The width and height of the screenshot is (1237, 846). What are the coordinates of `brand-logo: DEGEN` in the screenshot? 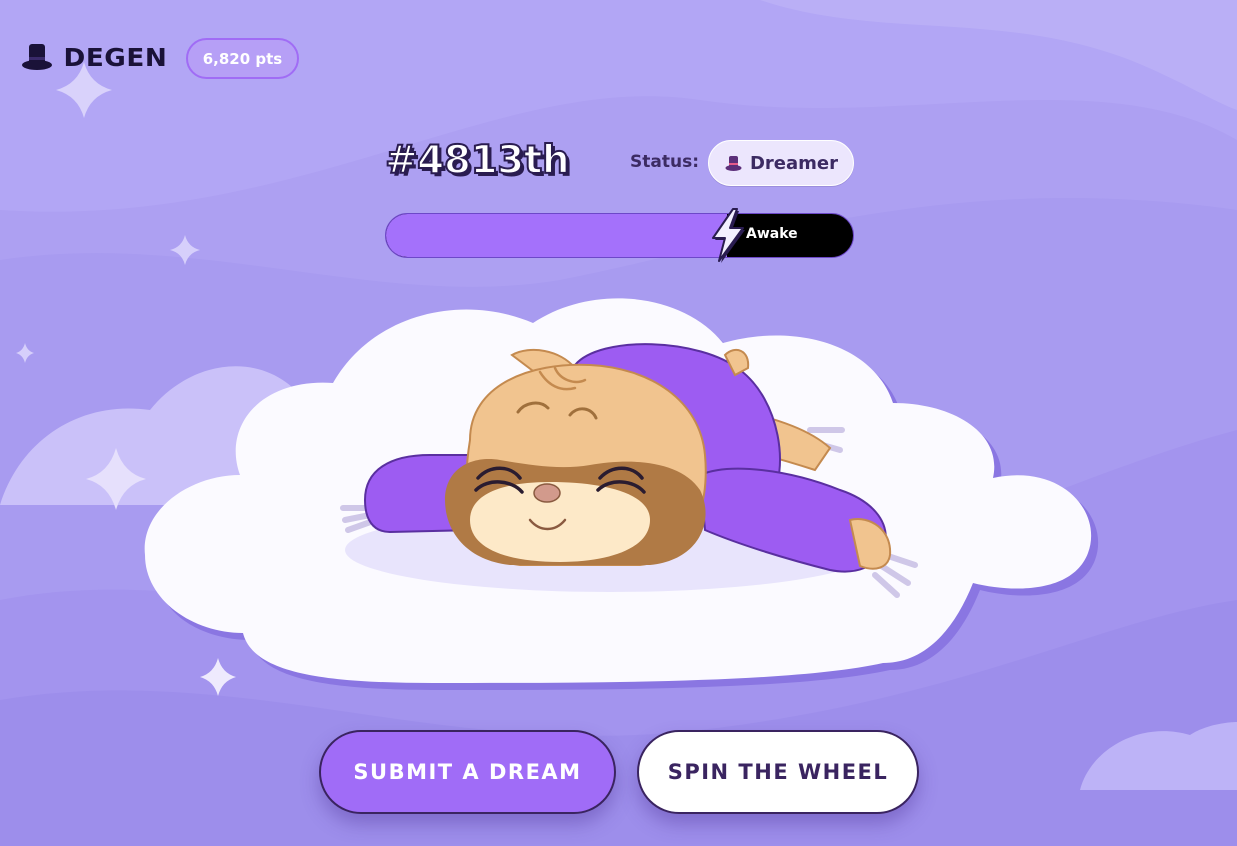 It's located at (94, 57).